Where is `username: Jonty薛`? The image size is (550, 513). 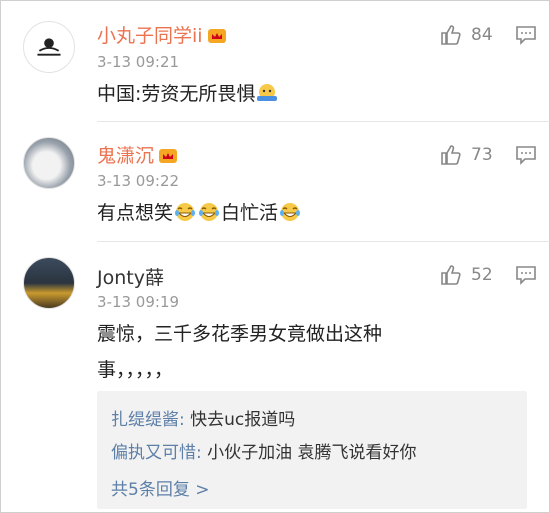
username: Jonty薛 is located at coordinates (130, 276).